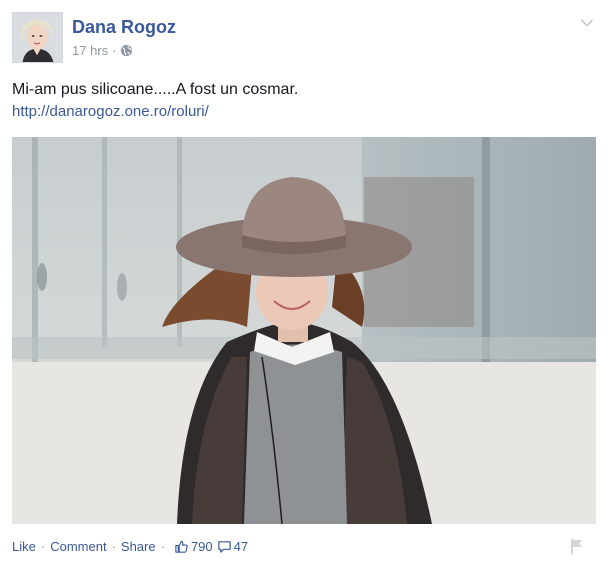 This screenshot has width=610, height=568. I want to click on chevron-down-icon, so click(587, 23).